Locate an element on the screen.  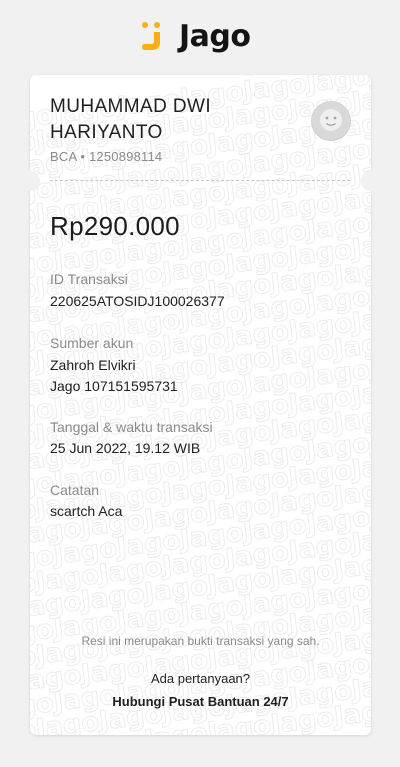
dashed-divider is located at coordinates (200, 180).